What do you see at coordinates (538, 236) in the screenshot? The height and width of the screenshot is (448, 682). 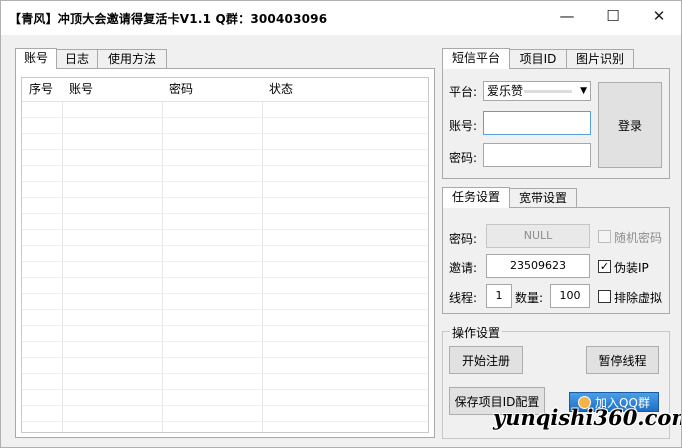 I see `task-password-field: NULL` at bounding box center [538, 236].